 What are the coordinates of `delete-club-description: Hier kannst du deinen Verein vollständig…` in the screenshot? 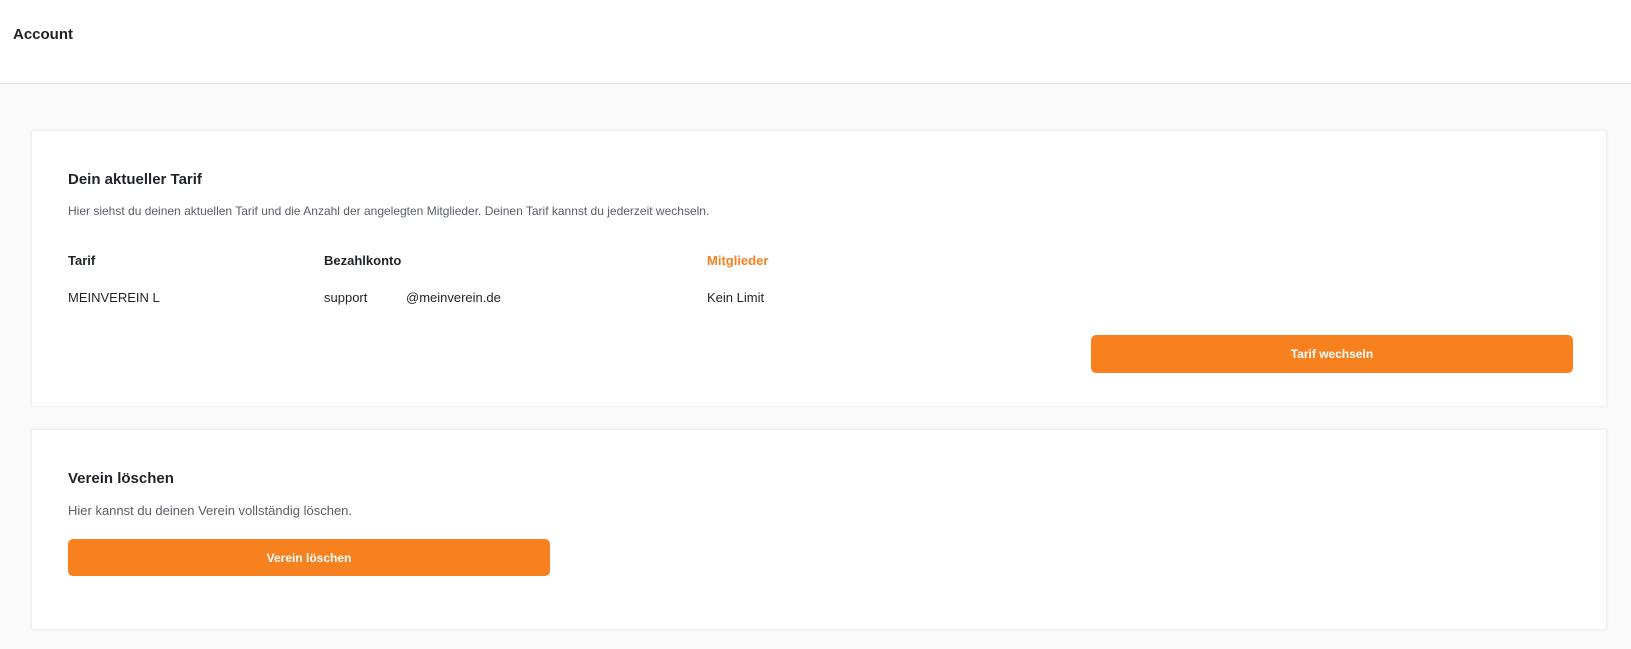 It's located at (210, 510).